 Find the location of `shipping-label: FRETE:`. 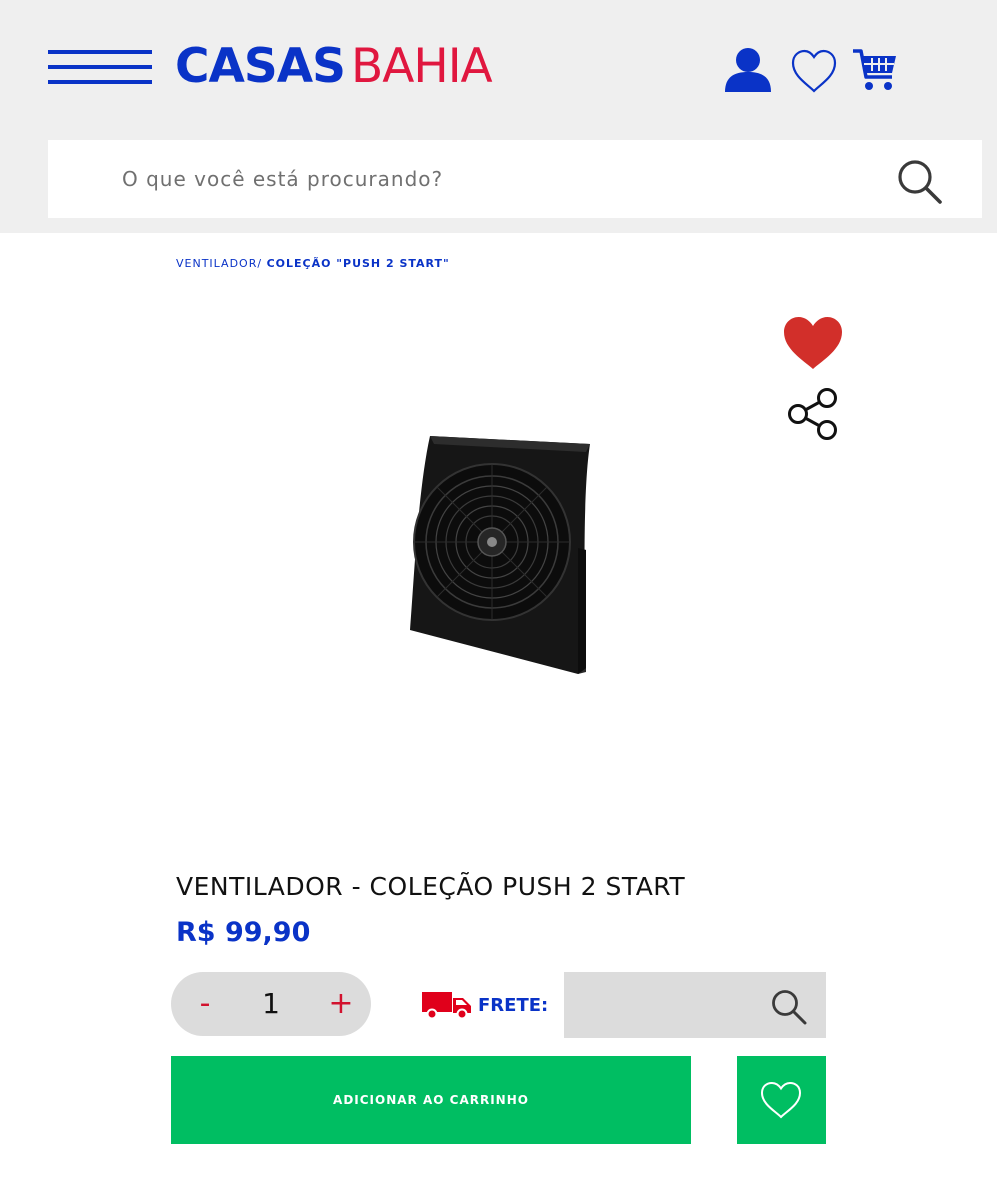

shipping-label: FRETE: is located at coordinates (513, 1005).